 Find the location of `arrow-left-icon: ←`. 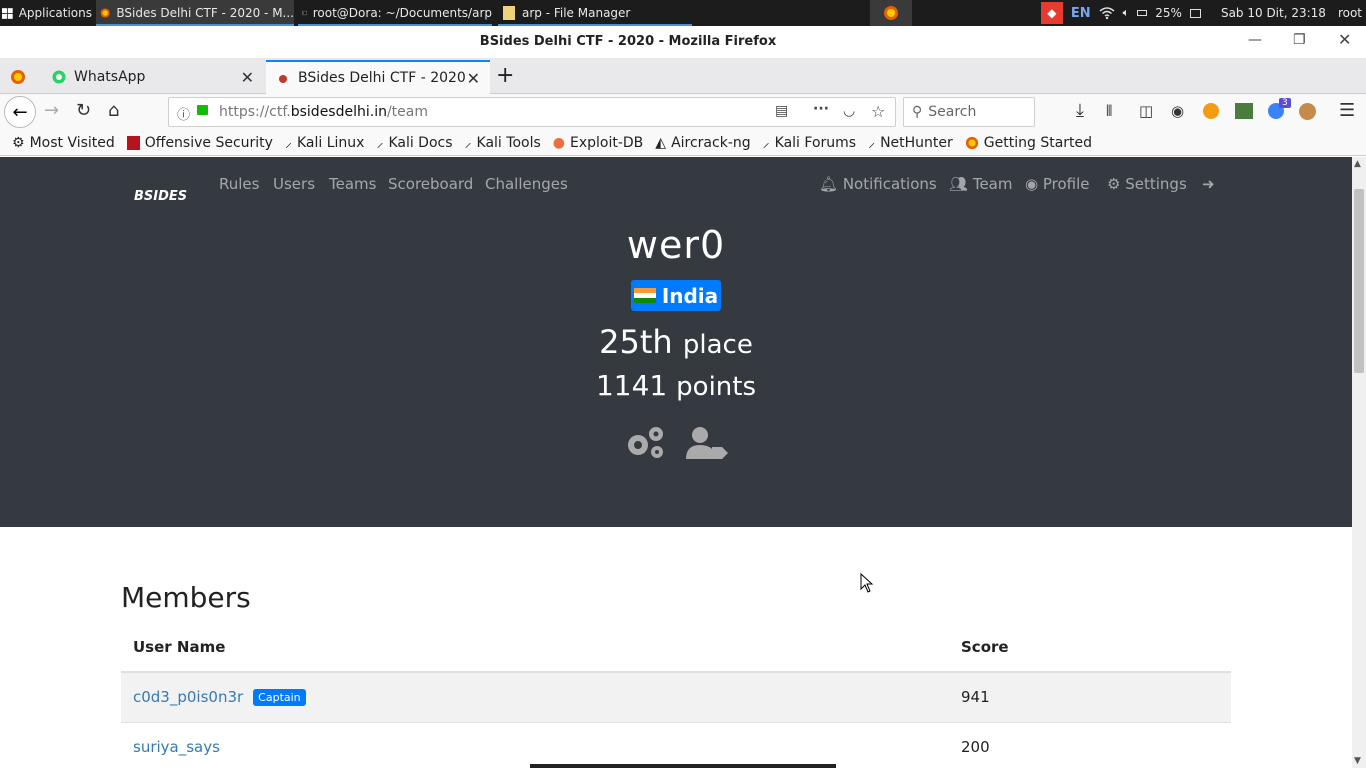

arrow-left-icon: ← is located at coordinates (20, 112).